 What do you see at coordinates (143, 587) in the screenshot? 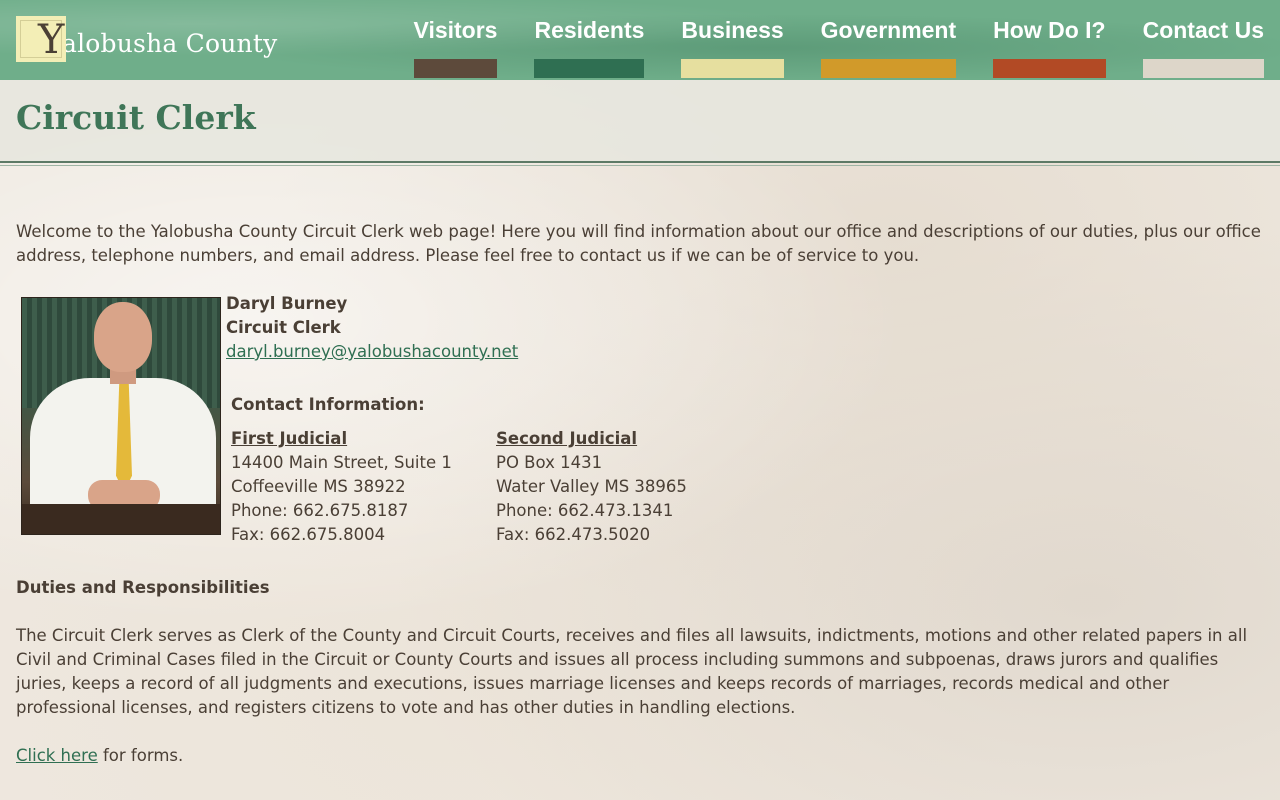
I see `duties-heading: Duties and Responsibilities` at bounding box center [143, 587].